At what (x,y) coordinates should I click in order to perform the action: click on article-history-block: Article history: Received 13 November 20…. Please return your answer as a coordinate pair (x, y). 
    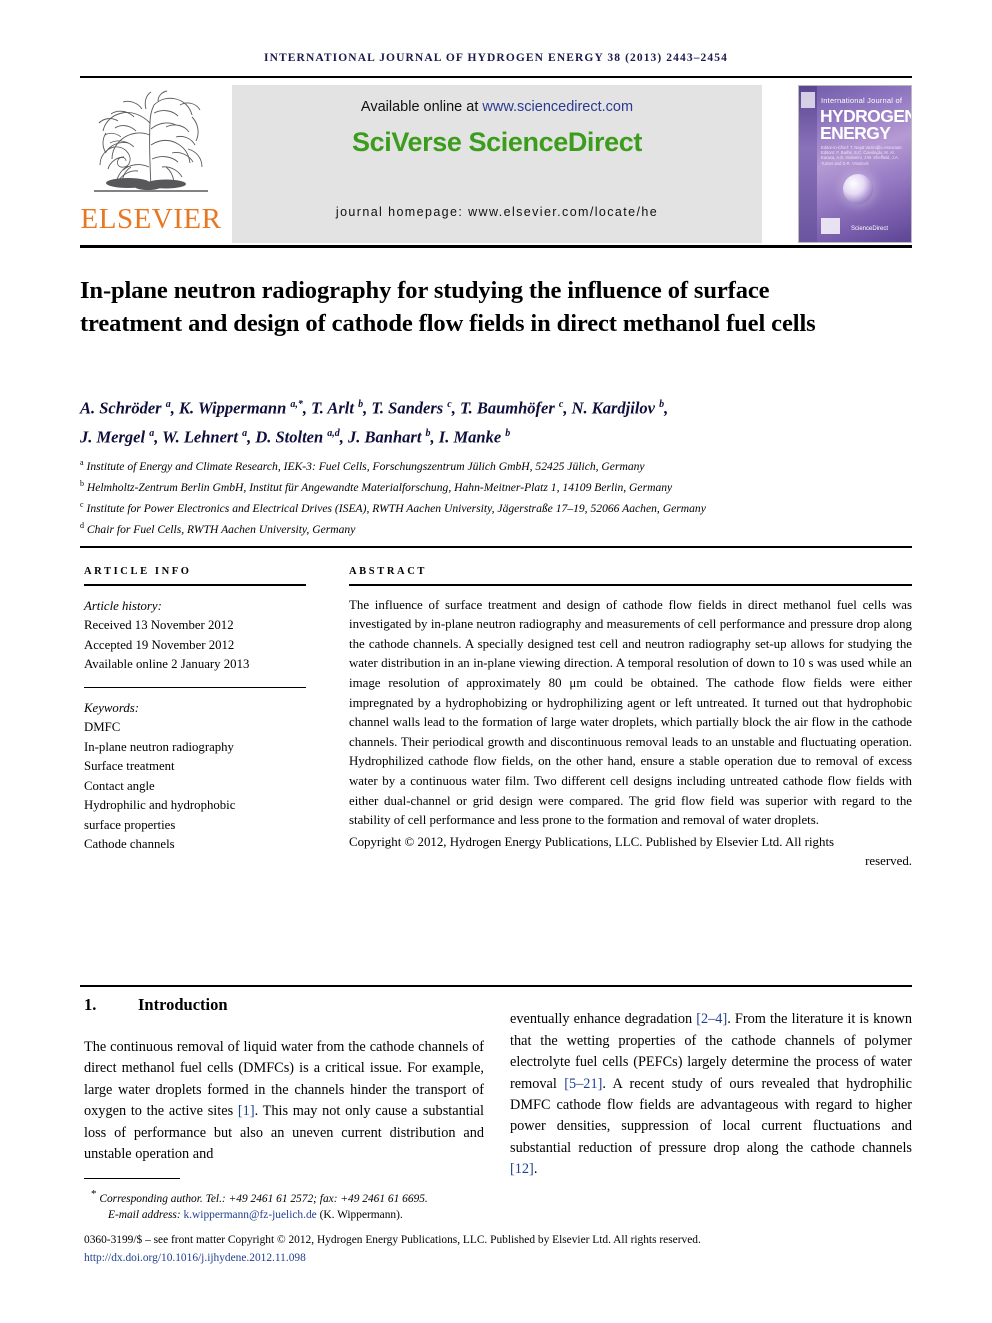
    Looking at the image, I should click on (195, 636).